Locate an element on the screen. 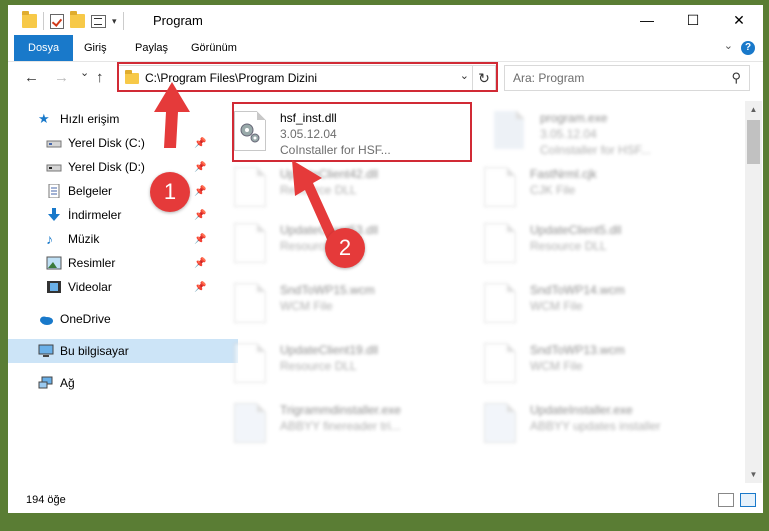 This screenshot has height=531, width=769. step-badge-2: 2 is located at coordinates (345, 248).